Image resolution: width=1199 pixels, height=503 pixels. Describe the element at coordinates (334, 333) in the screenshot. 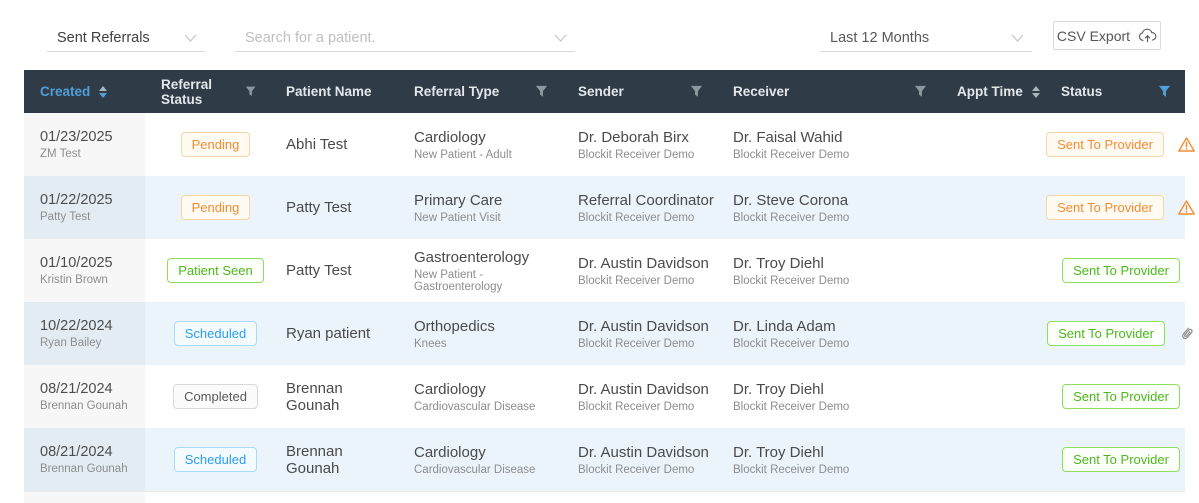

I see `patient-name-cell: Ryan patient` at that location.